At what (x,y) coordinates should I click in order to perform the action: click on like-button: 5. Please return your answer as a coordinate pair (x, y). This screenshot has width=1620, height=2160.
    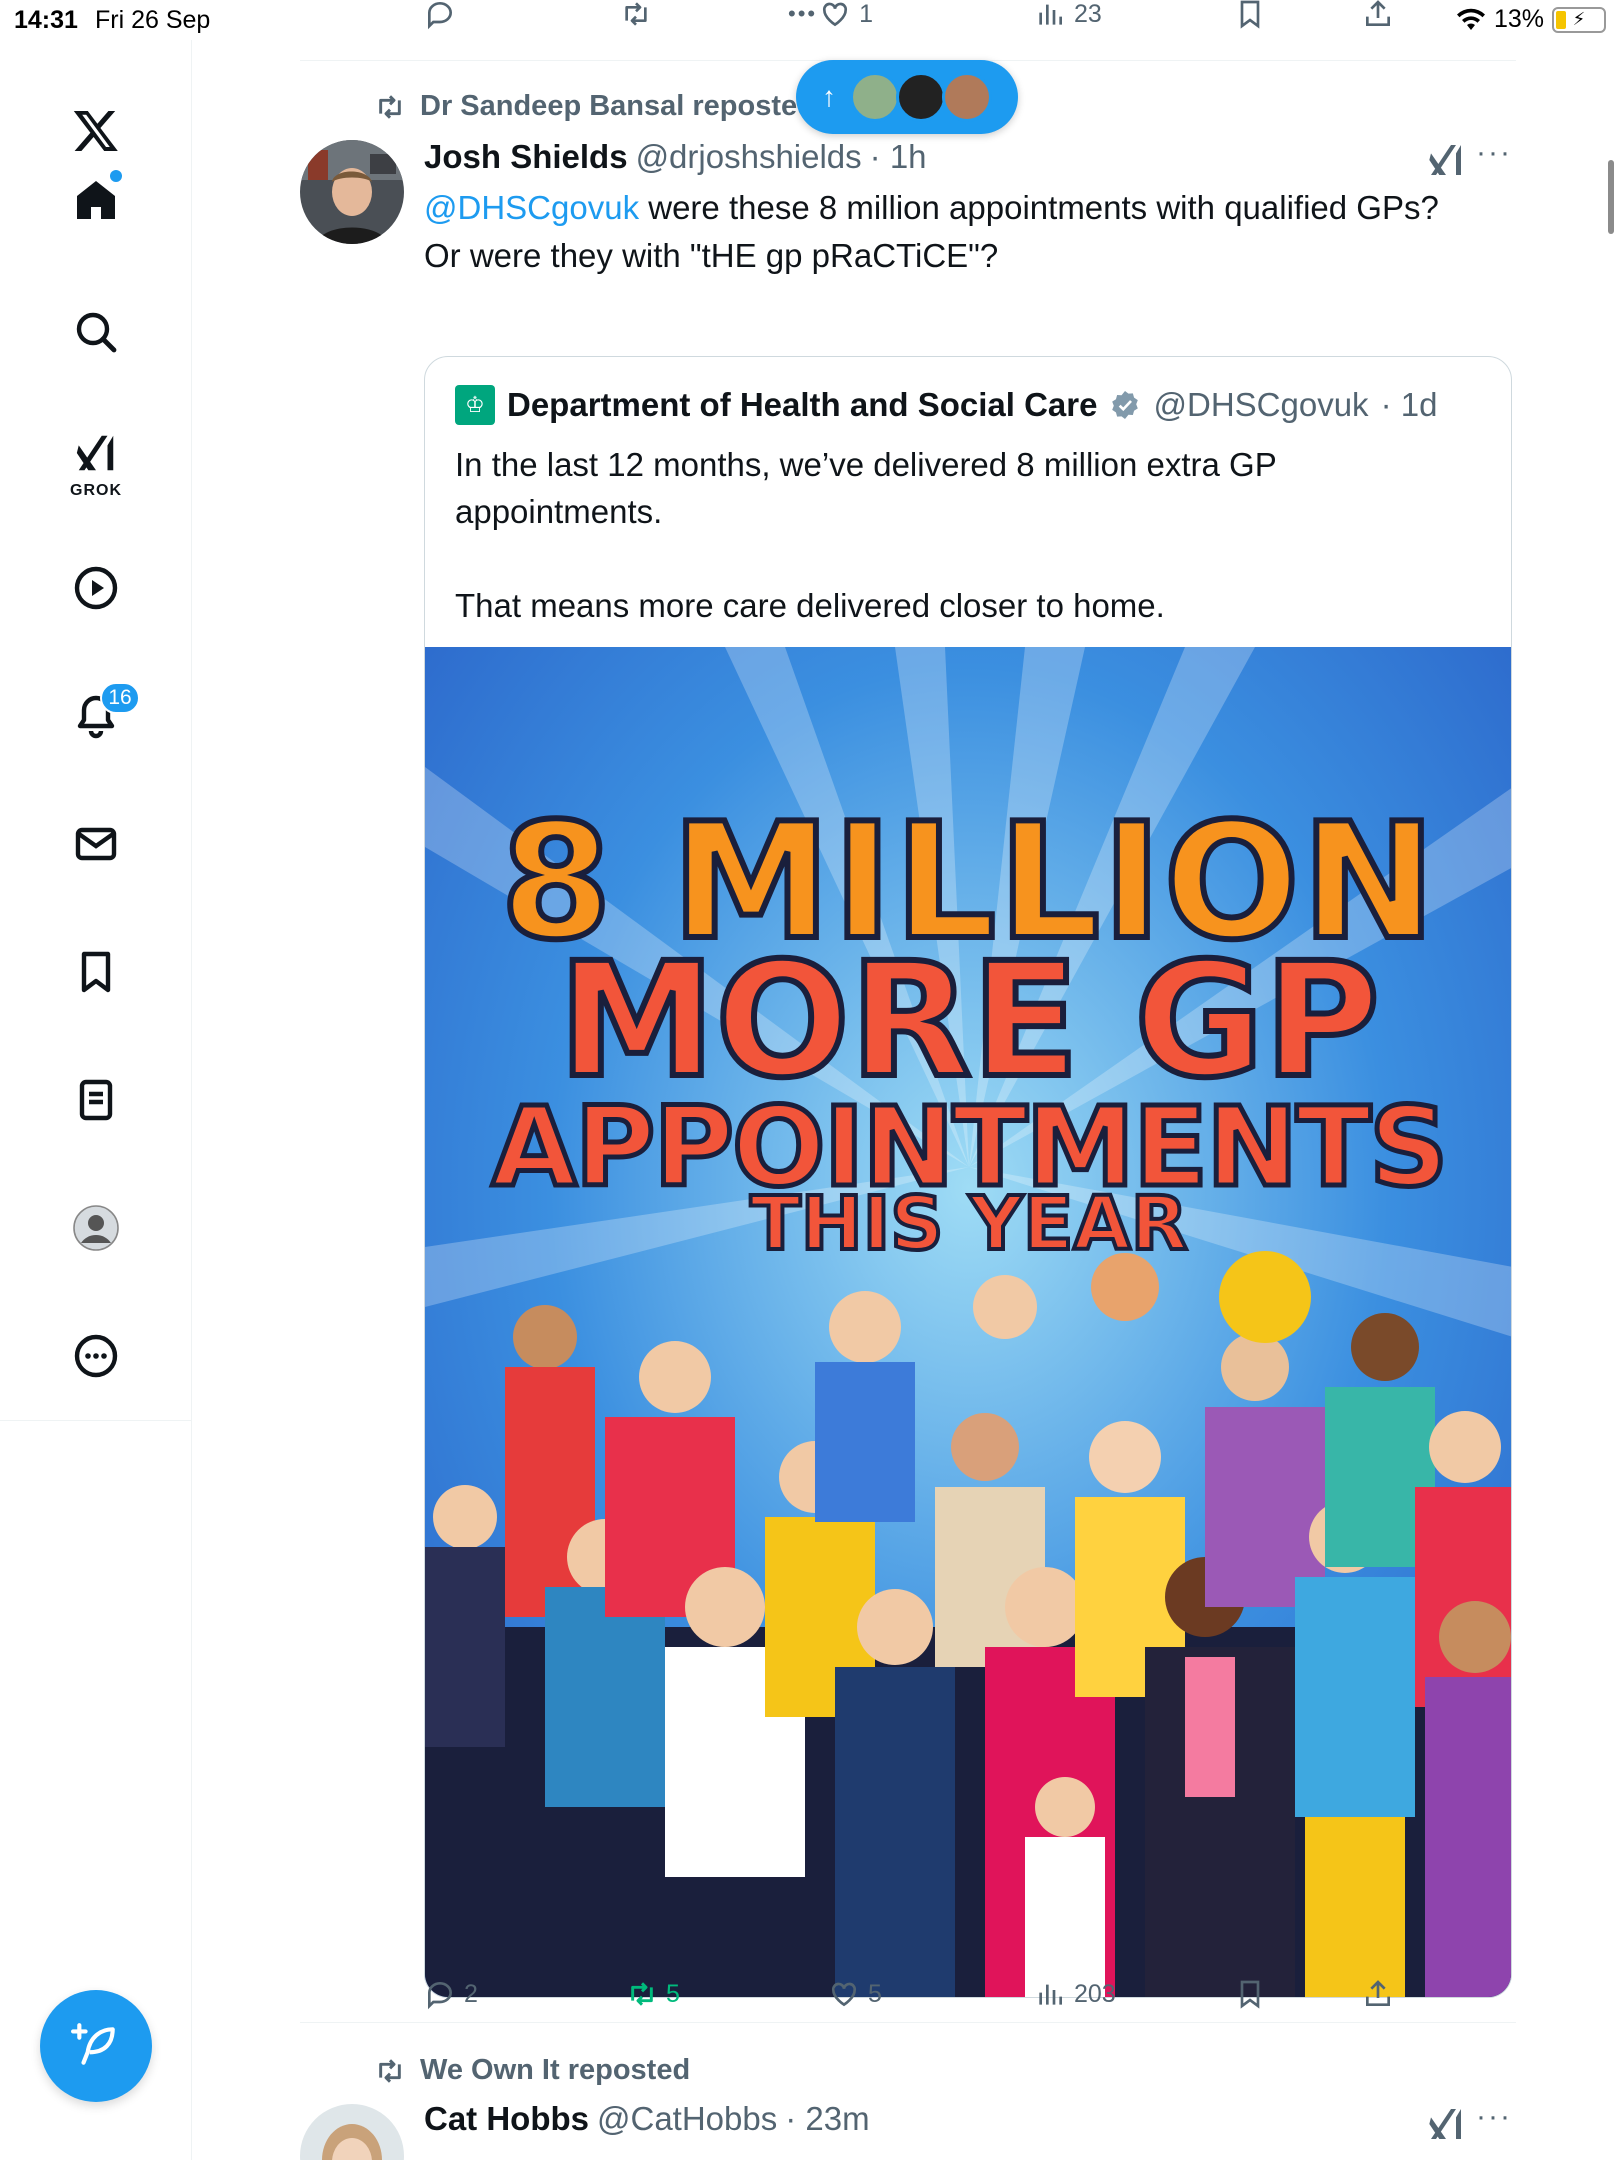
    Looking at the image, I should click on (855, 1994).